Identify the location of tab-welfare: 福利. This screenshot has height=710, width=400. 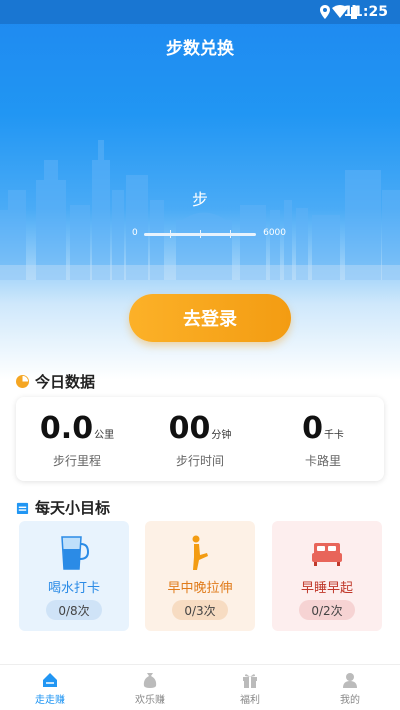
(250, 688).